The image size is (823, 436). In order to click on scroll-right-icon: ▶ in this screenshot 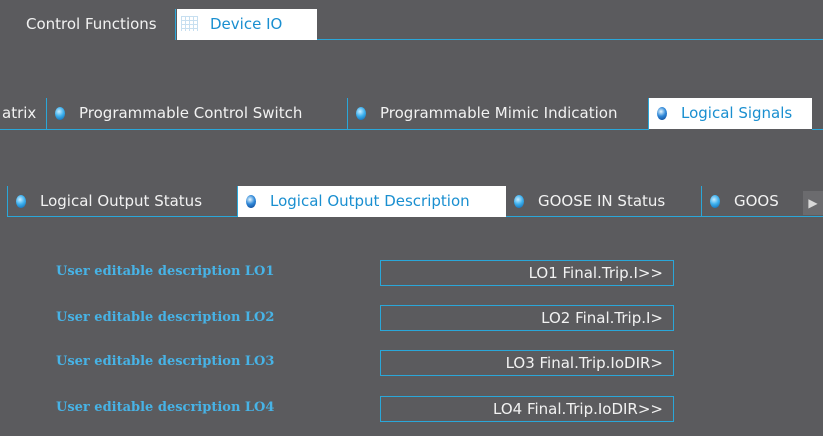, I will do `click(813, 203)`.